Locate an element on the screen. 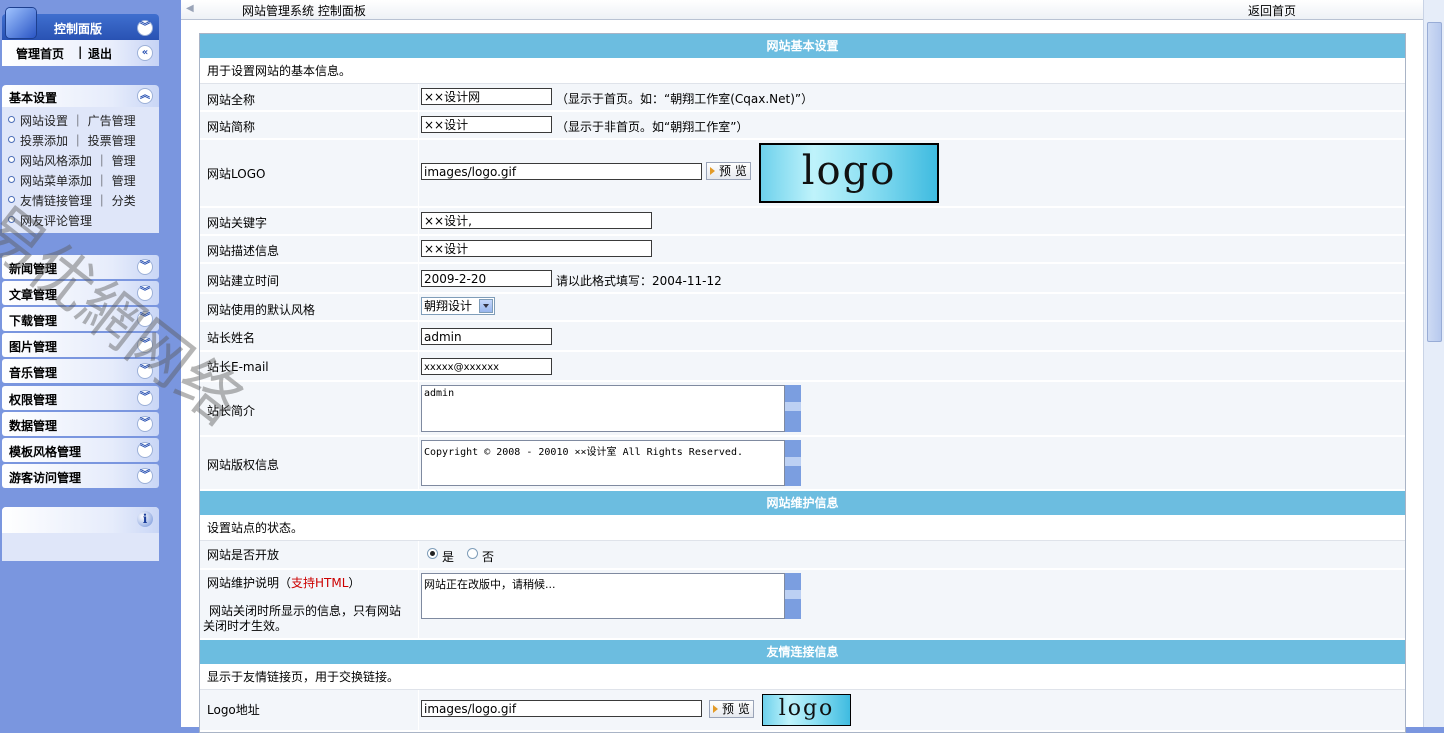 The image size is (1444, 733). admin-name-input: admin is located at coordinates (486, 336).